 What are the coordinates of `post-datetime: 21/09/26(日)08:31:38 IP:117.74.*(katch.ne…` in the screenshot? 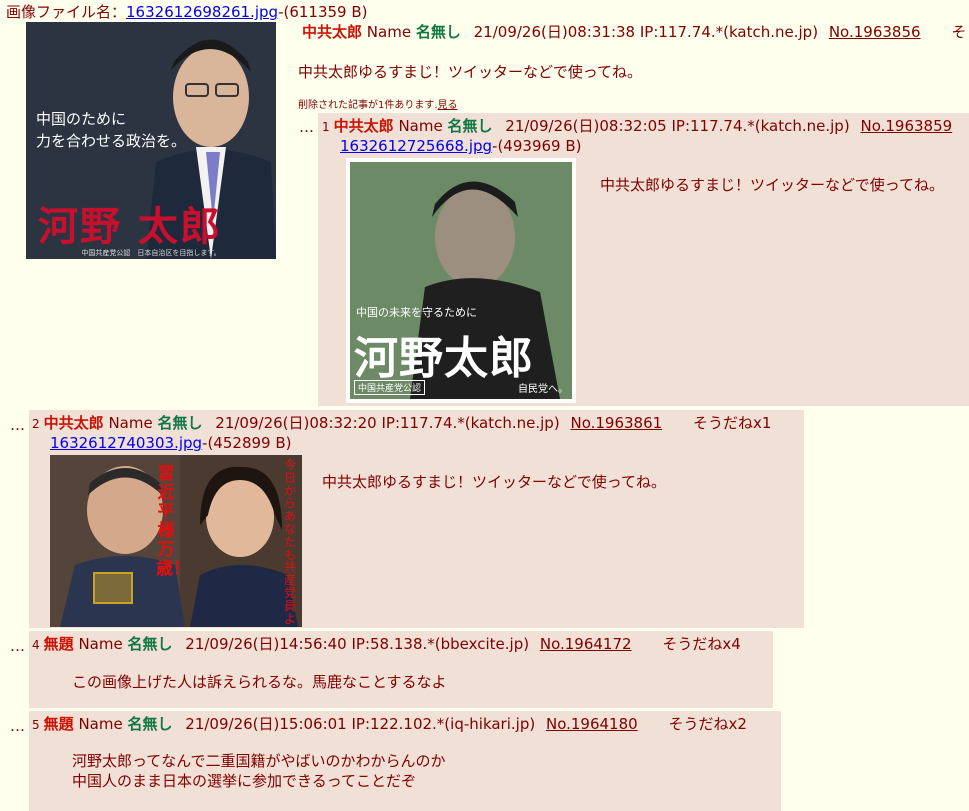 It's located at (646, 32).